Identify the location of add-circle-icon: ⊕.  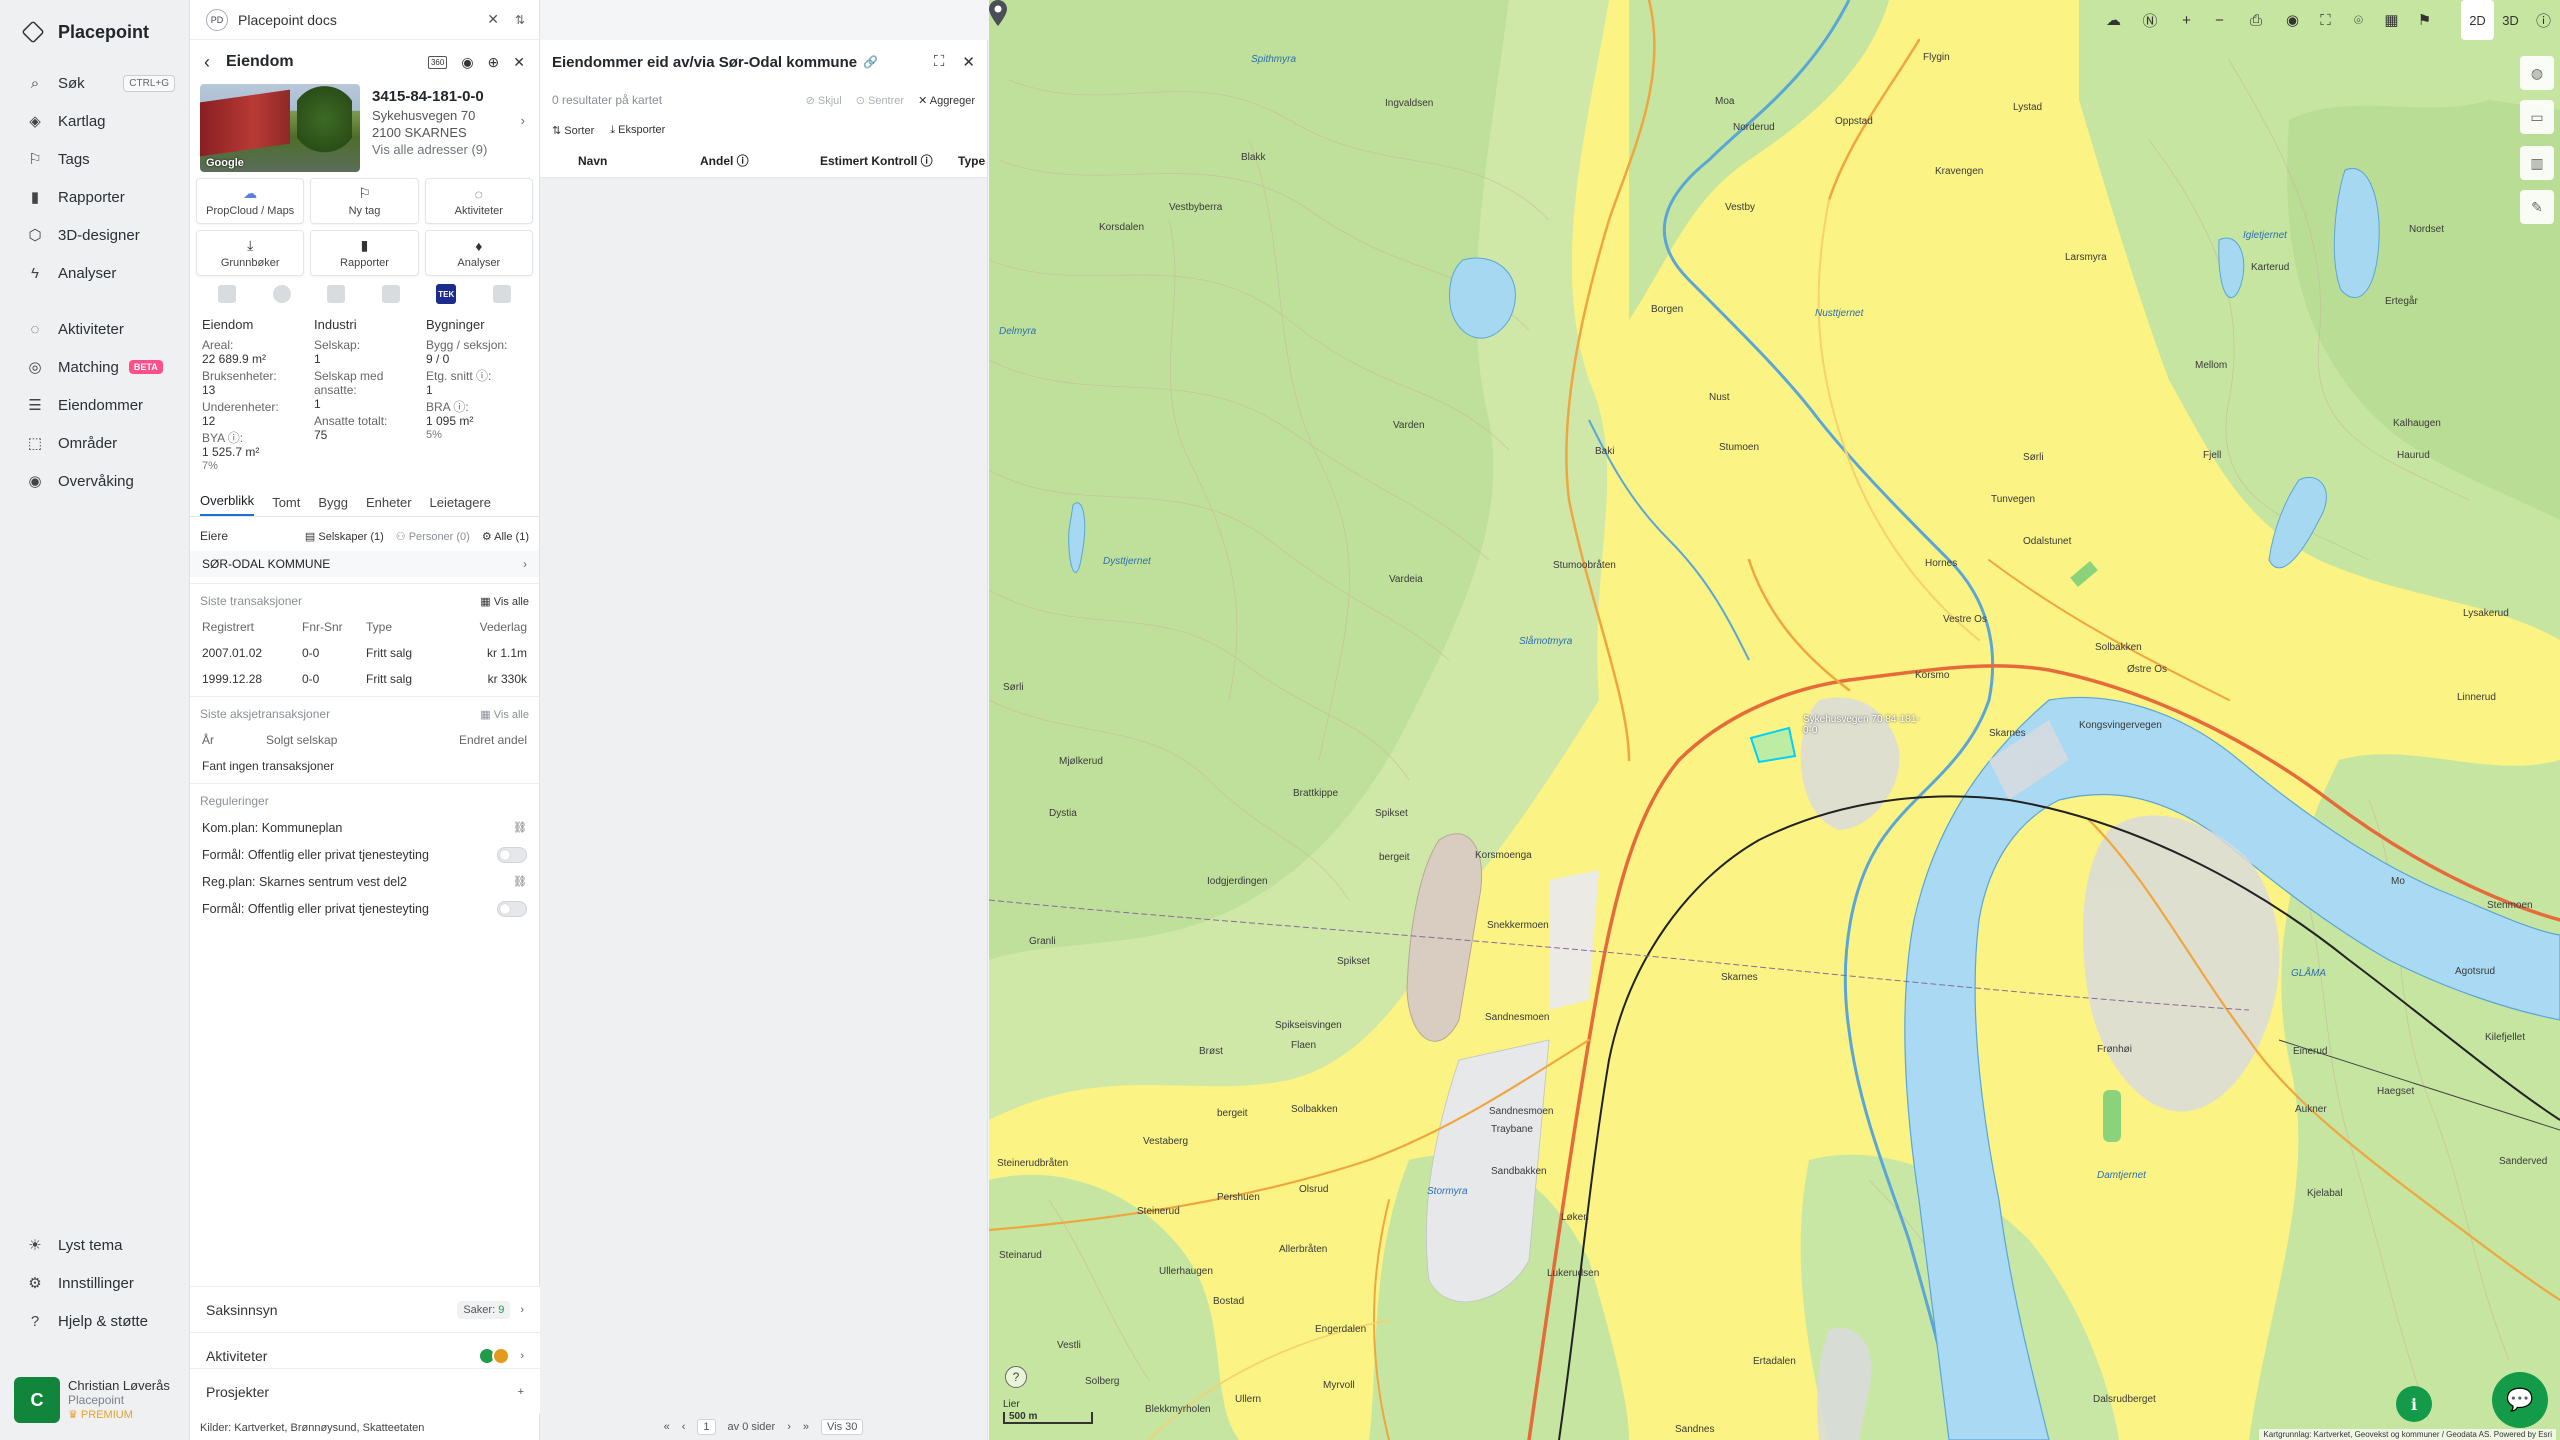
(494, 62).